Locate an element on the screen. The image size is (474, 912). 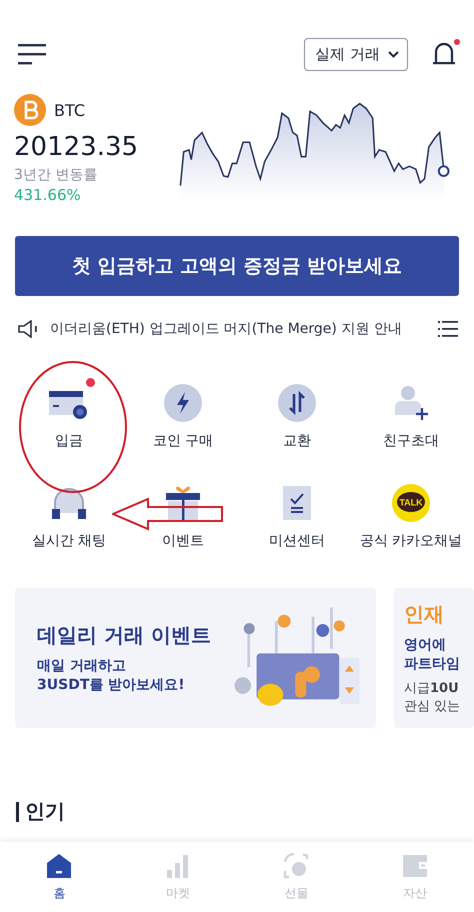
chevron-icon is located at coordinates (393, 54).